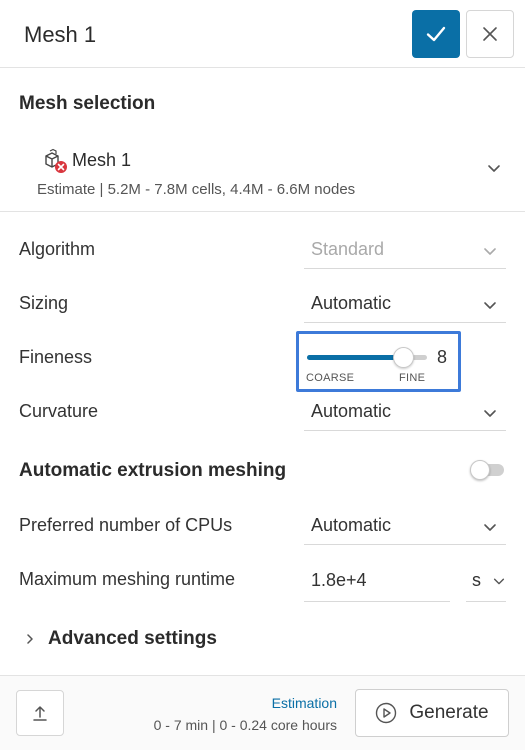  What do you see at coordinates (56, 160) in the screenshot?
I see `geometry-error-icon` at bounding box center [56, 160].